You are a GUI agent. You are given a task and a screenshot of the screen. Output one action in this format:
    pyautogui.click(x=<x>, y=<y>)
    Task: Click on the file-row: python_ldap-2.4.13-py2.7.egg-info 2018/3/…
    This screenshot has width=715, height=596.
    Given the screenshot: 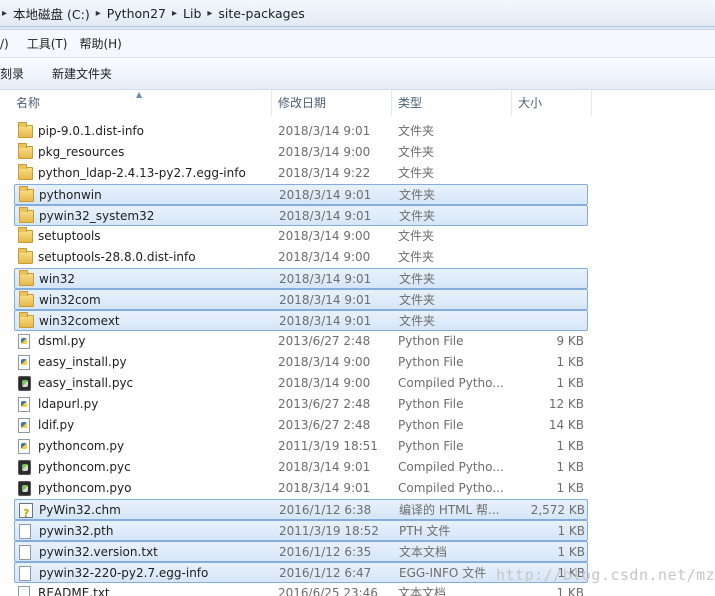 What is the action you would take?
    pyautogui.click(x=301, y=173)
    